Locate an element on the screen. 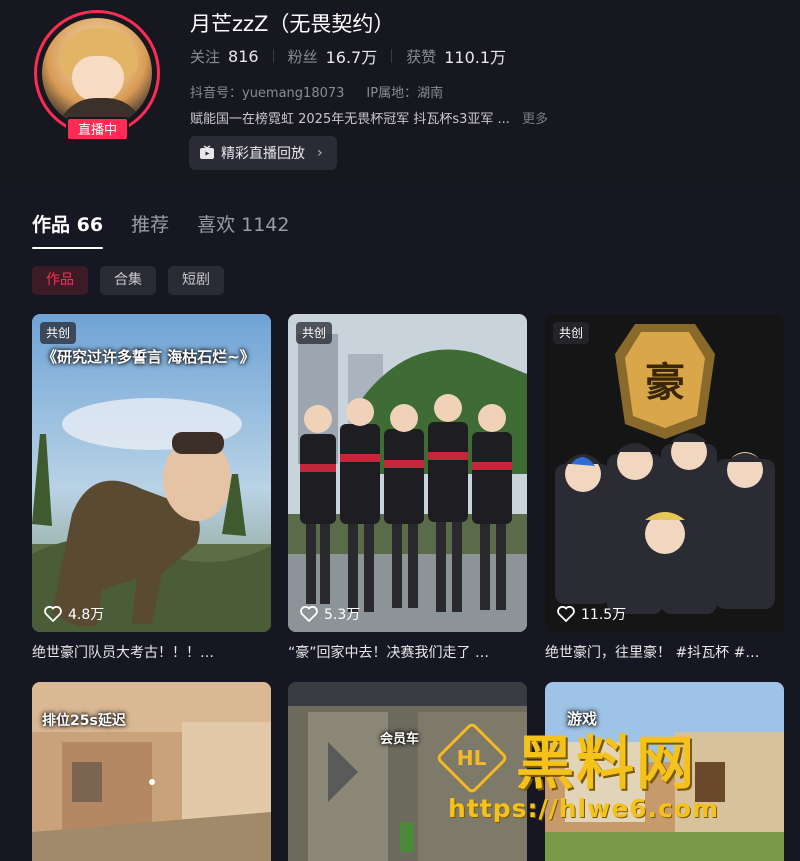 This screenshot has height=861, width=800. watermark-url: https://hlwe6.com is located at coordinates (584, 808).